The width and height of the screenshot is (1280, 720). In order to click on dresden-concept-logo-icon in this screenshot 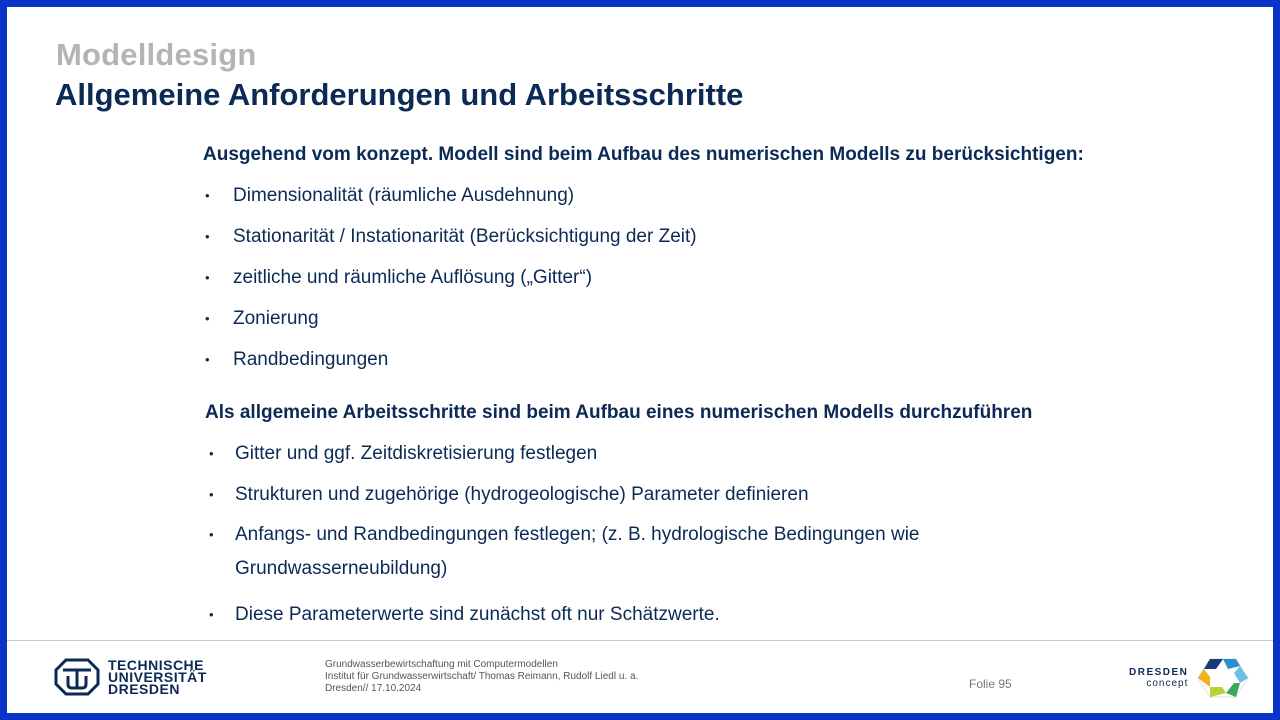, I will do `click(1223, 678)`.